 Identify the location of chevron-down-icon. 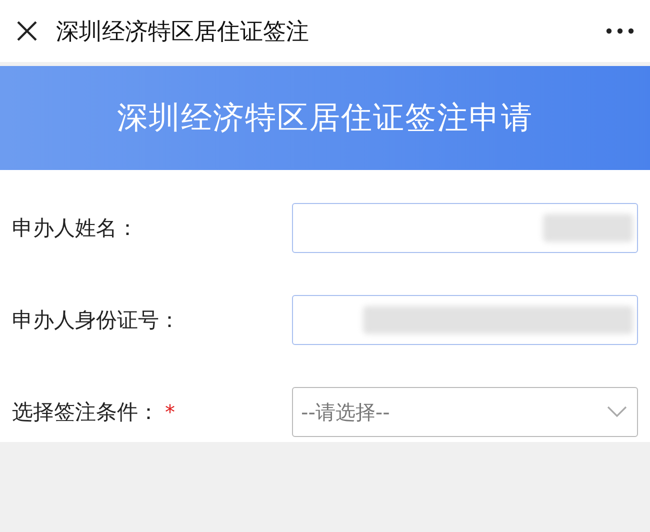
(617, 412).